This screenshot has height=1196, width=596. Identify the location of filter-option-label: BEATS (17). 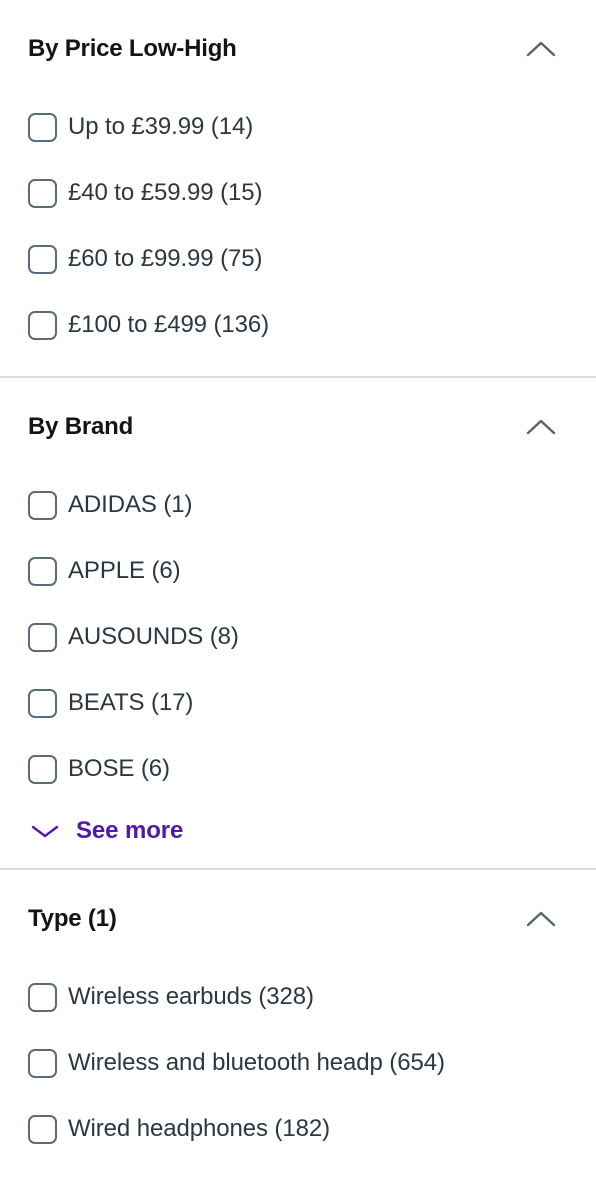
(131, 702).